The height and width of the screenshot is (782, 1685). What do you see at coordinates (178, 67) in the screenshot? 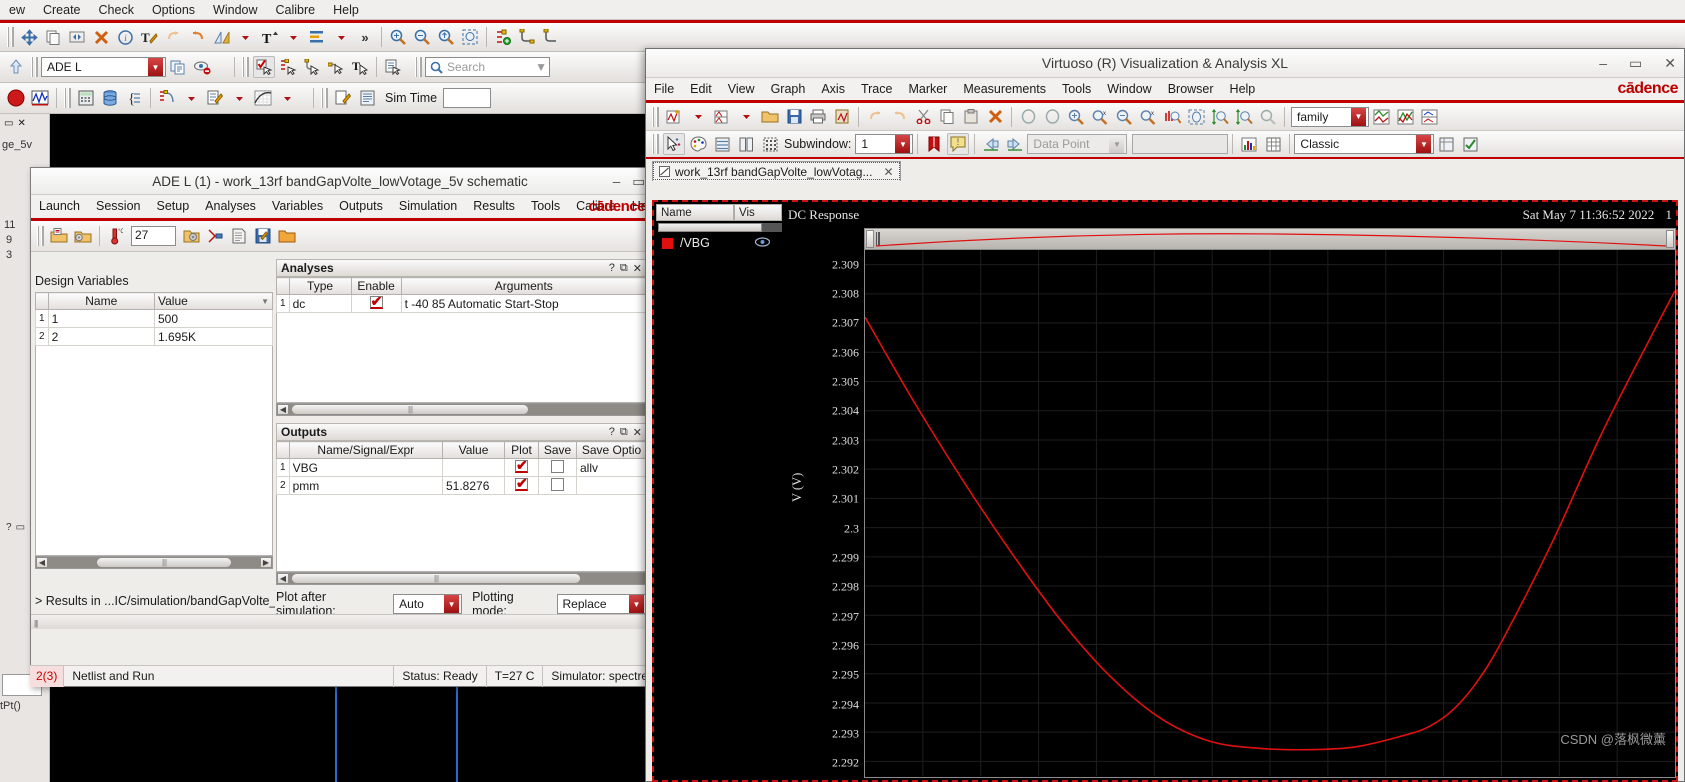
I see `copy-setup-icon` at bounding box center [178, 67].